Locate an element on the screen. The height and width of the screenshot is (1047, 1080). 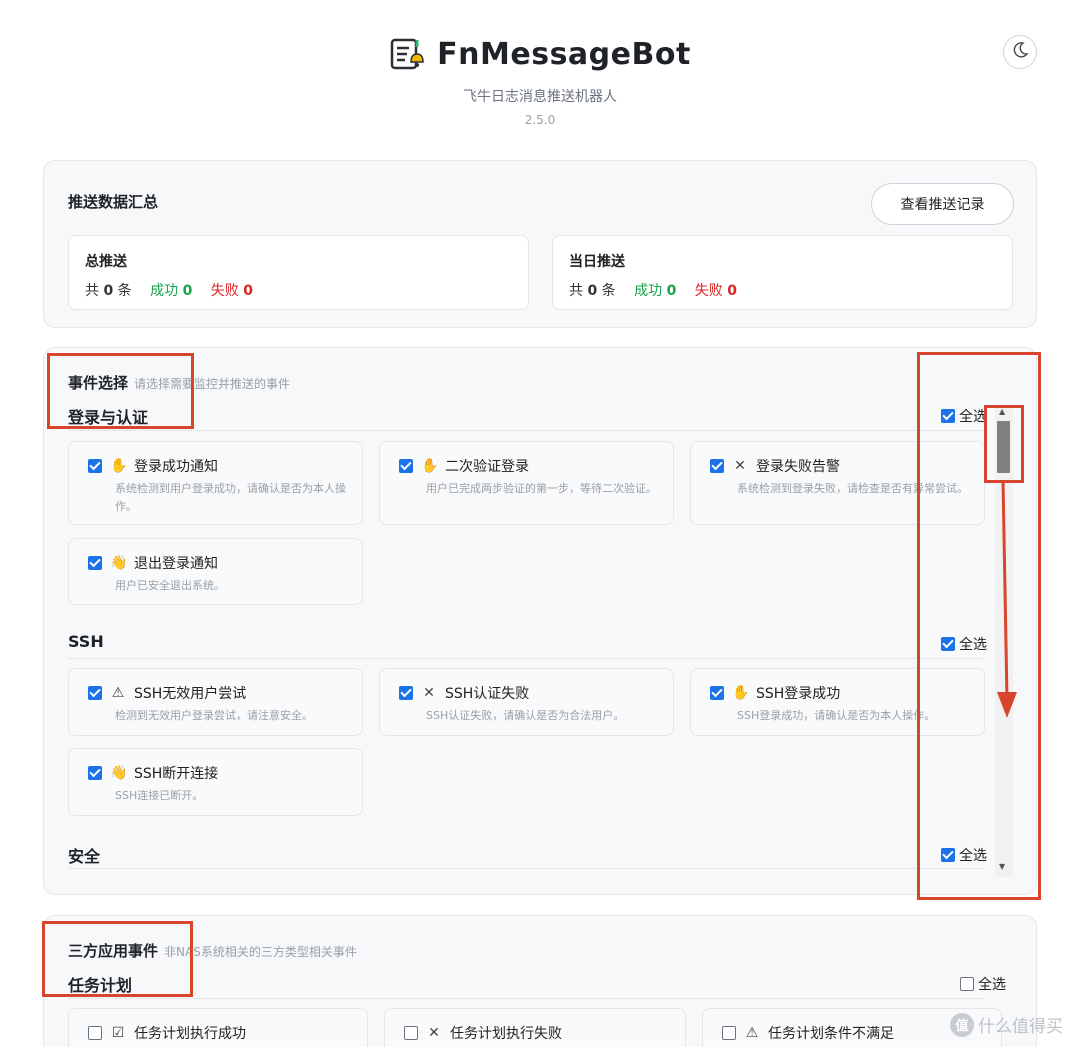
event-two-factor-login: ✋ 二次验证登录 用户已完成两步验证的第一步，等待二次验证。 is located at coordinates (526, 483).